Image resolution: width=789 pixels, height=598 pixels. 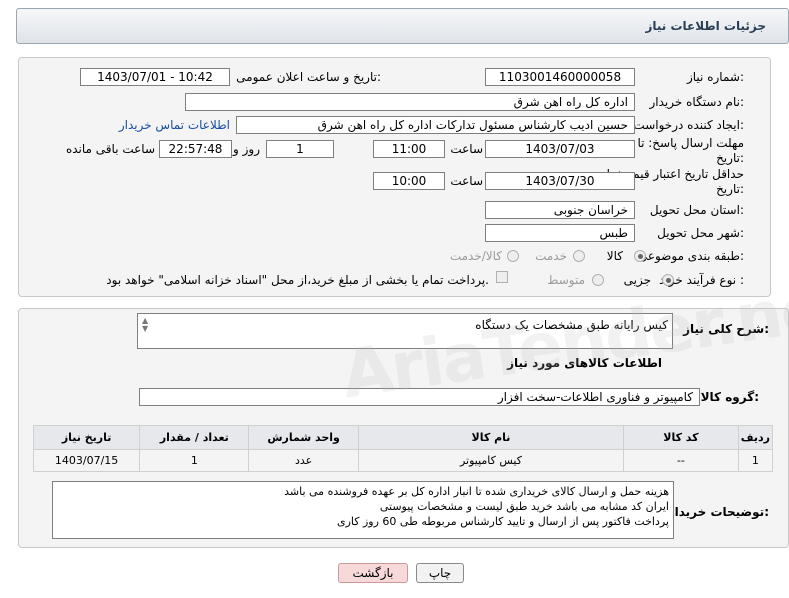 What do you see at coordinates (560, 233) in the screenshot?
I see `city-field: طبس` at bounding box center [560, 233].